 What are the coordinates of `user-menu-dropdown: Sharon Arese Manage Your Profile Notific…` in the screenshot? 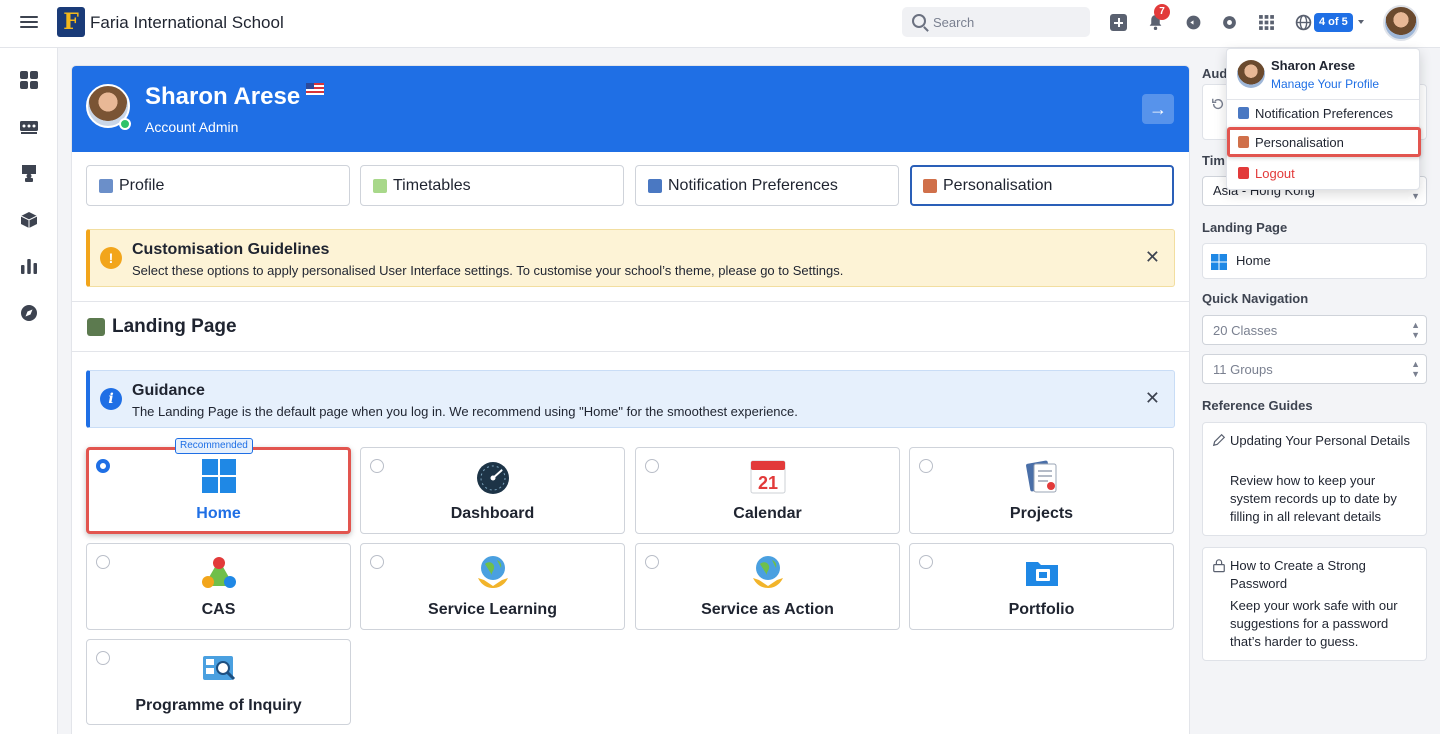 It's located at (1323, 119).